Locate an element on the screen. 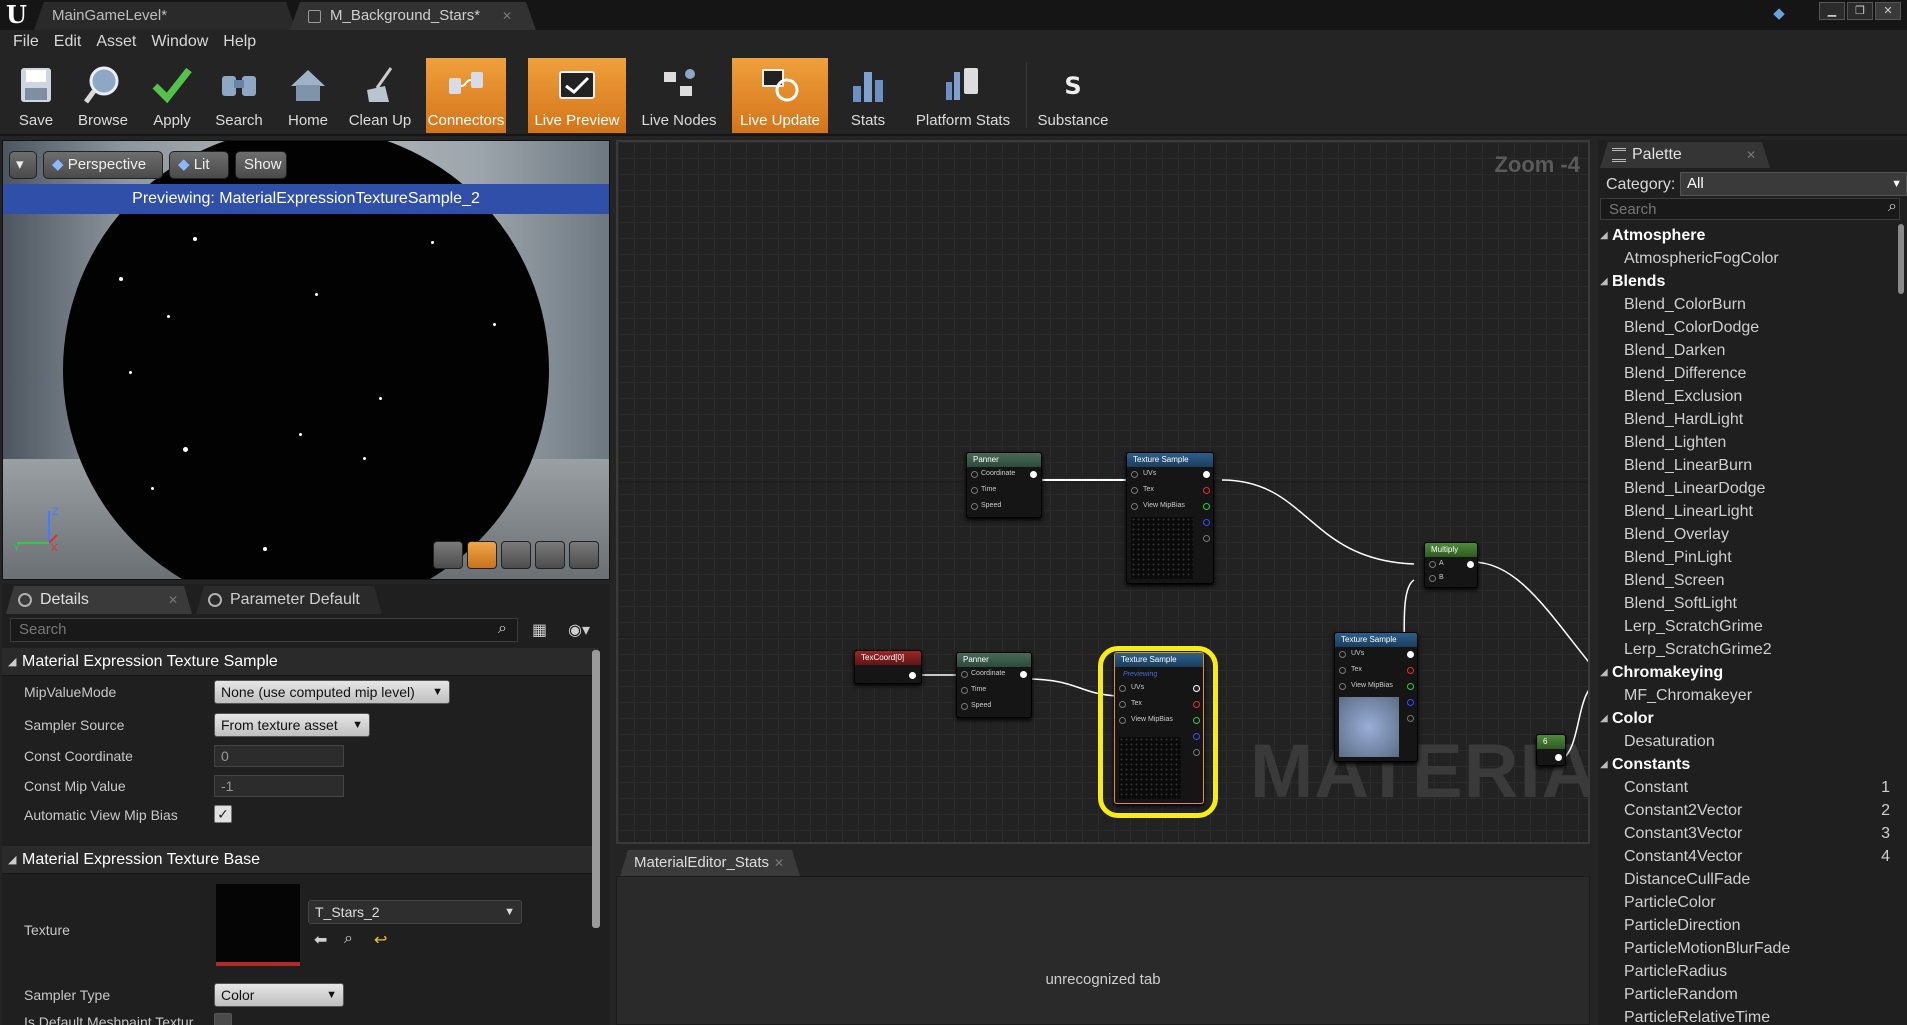 The width and height of the screenshot is (1907, 1025). palette-item: DistanceCullFade is located at coordinates (1748, 879).